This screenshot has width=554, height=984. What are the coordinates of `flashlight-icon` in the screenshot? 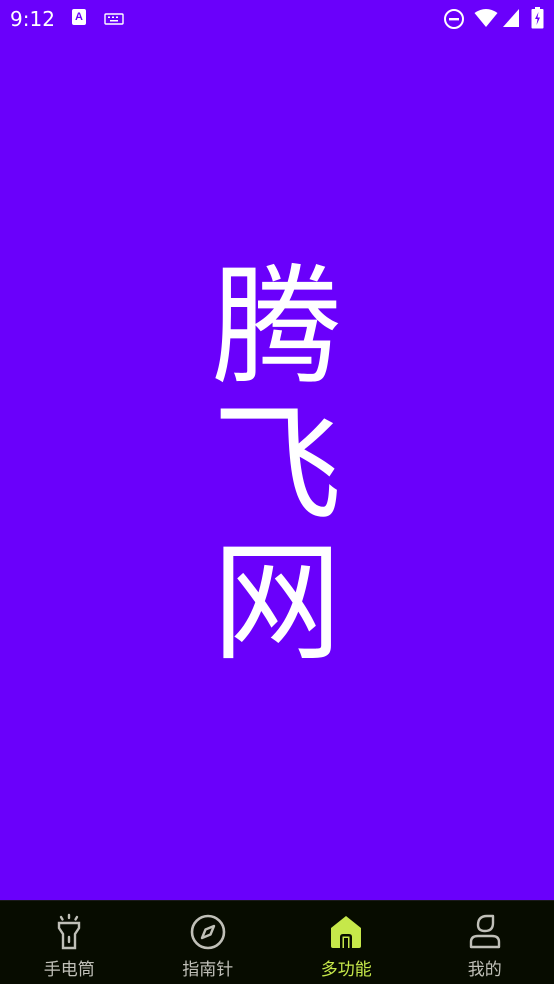 It's located at (69, 931).